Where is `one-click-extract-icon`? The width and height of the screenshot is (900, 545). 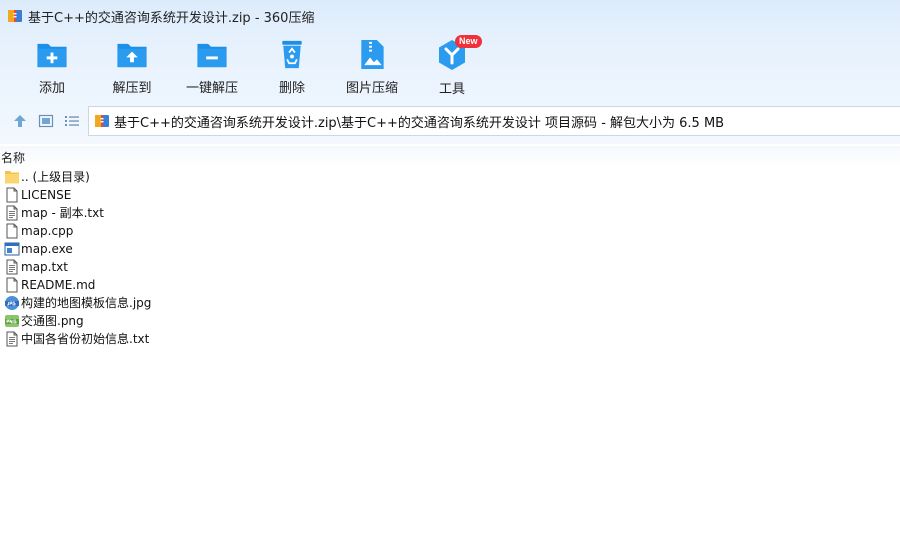
one-click-extract-icon is located at coordinates (212, 55).